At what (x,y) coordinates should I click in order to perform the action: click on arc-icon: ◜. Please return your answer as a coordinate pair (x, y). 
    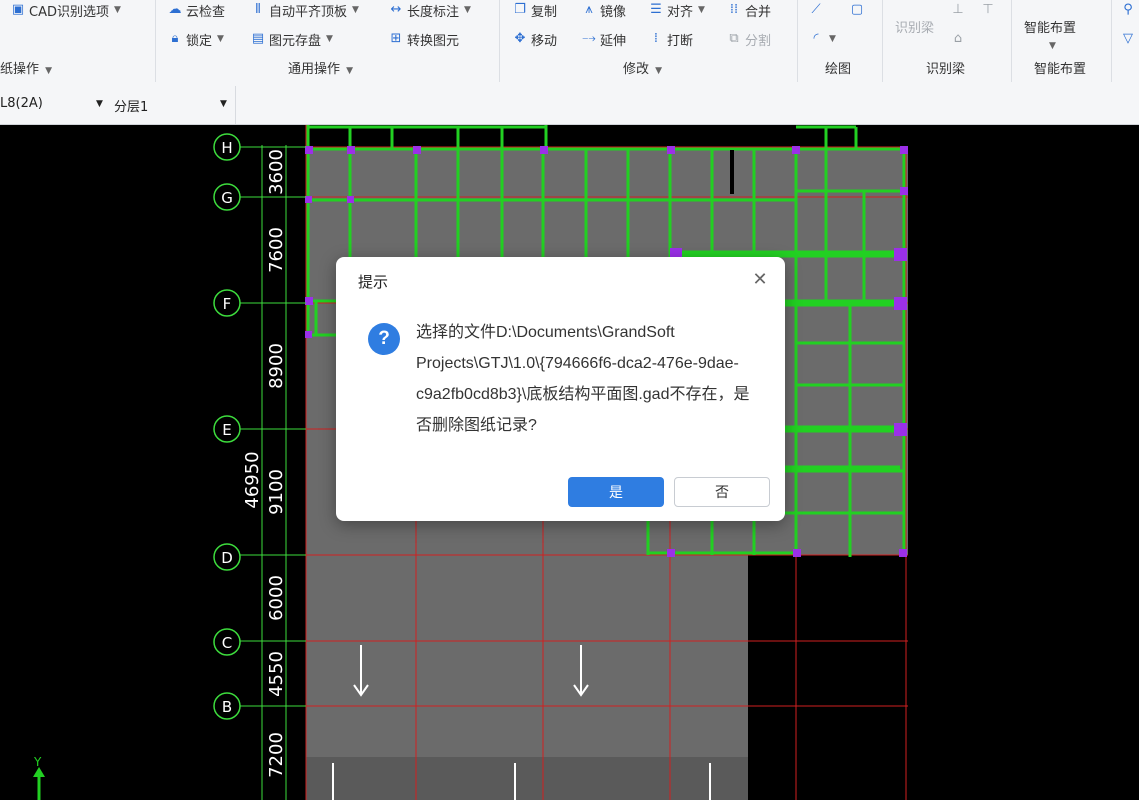
    Looking at the image, I should click on (816, 38).